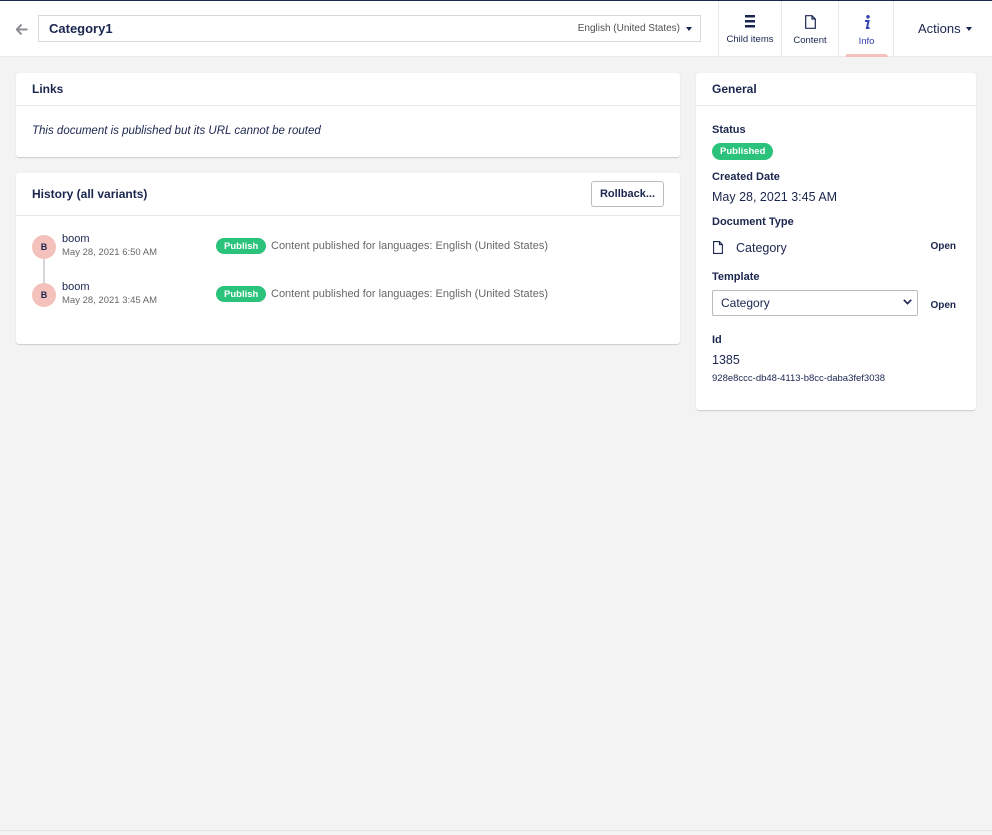 The image size is (992, 835). I want to click on history-date: May 28, 2021 3:45 AM, so click(110, 300).